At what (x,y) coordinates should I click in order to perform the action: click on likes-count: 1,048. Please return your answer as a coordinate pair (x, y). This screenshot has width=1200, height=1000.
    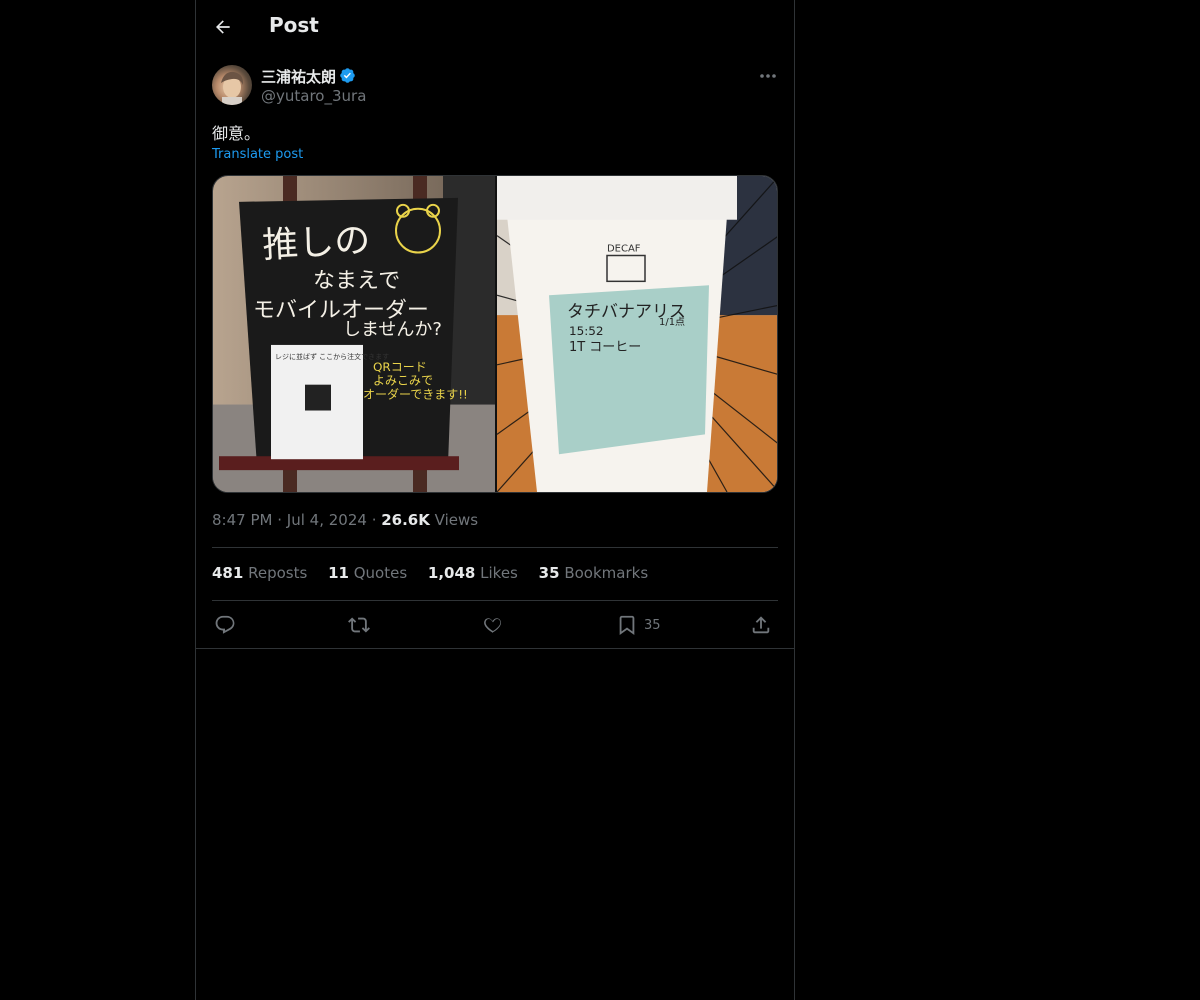
    Looking at the image, I should click on (451, 573).